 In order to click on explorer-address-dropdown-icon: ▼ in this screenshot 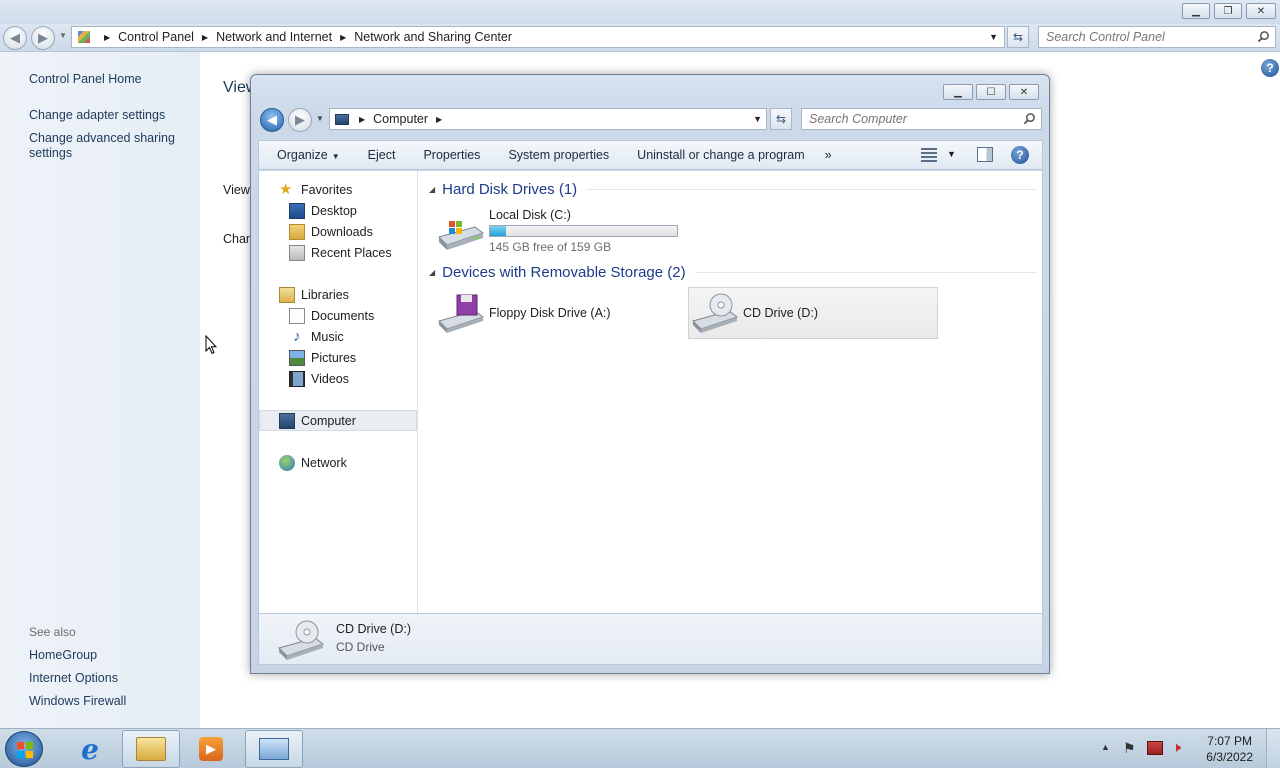, I will do `click(757, 119)`.